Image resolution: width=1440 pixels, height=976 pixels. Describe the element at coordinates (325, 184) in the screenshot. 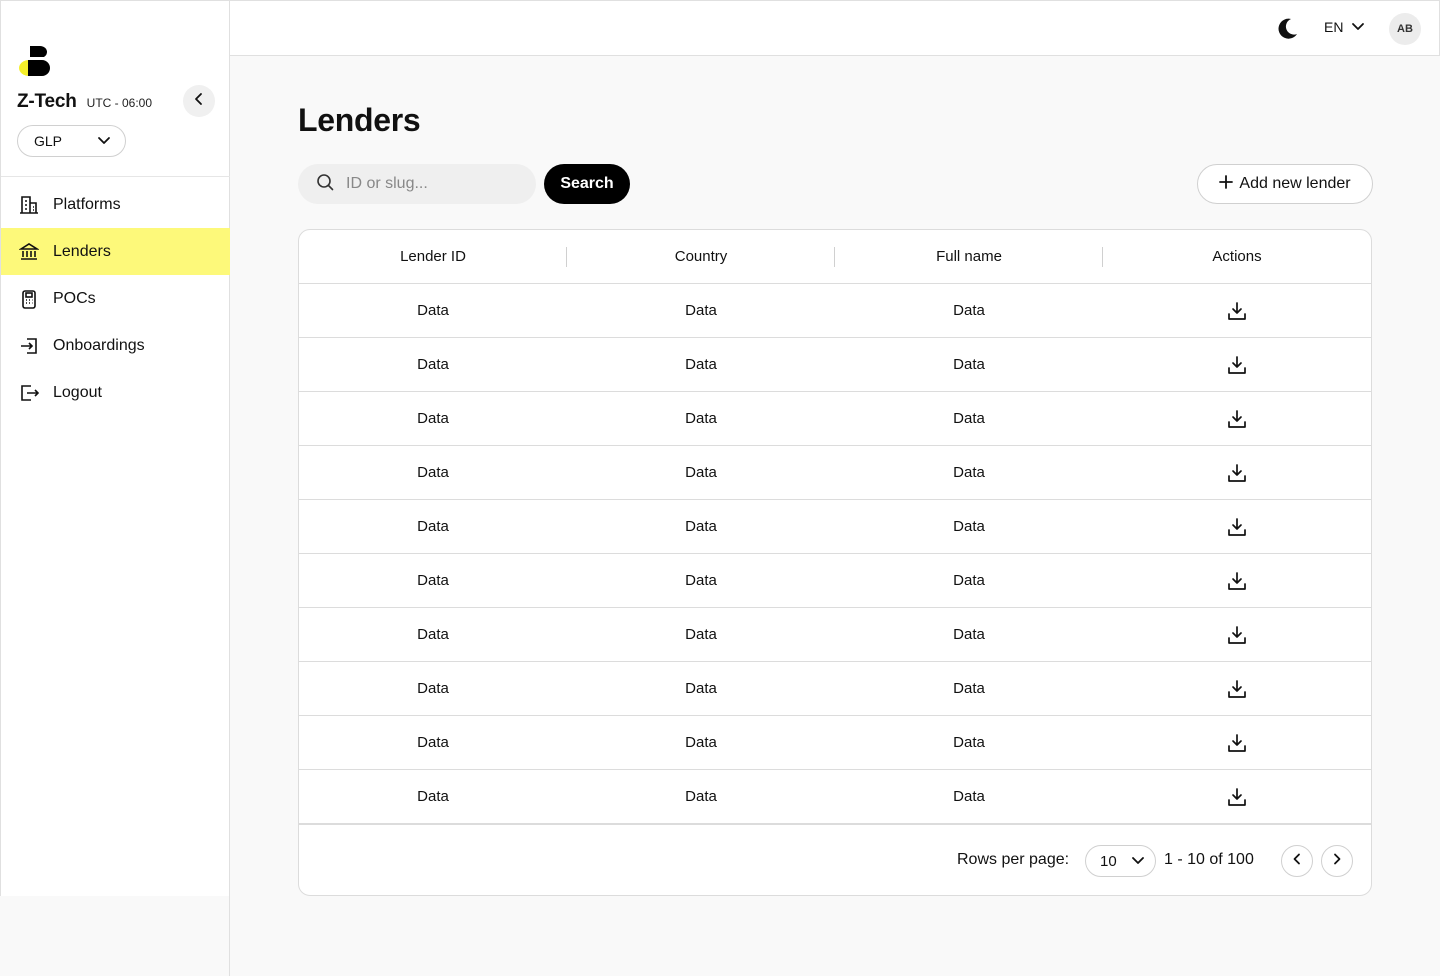

I see `search-icon` at that location.